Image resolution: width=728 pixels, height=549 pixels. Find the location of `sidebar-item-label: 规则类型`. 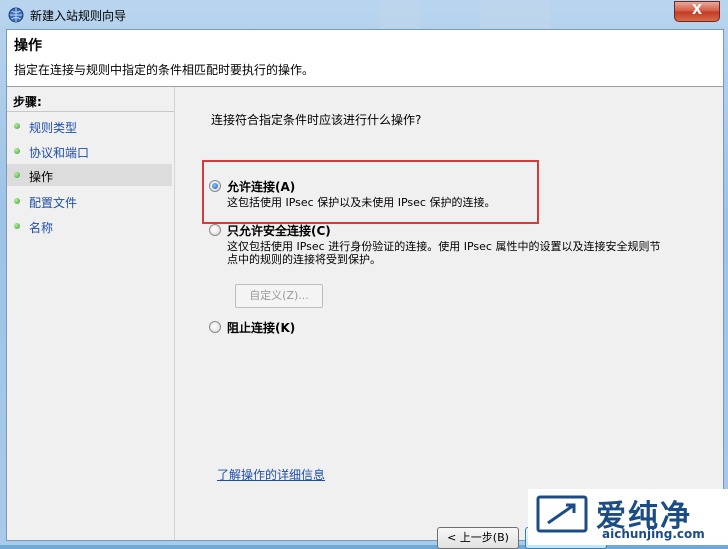

sidebar-item-label: 规则类型 is located at coordinates (53, 128).